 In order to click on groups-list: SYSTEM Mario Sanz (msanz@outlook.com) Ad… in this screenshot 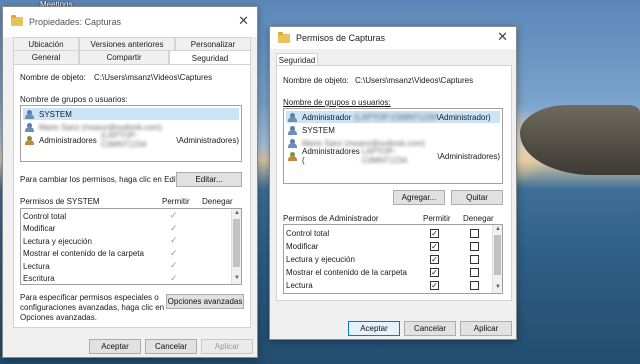, I will do `click(131, 133)`.